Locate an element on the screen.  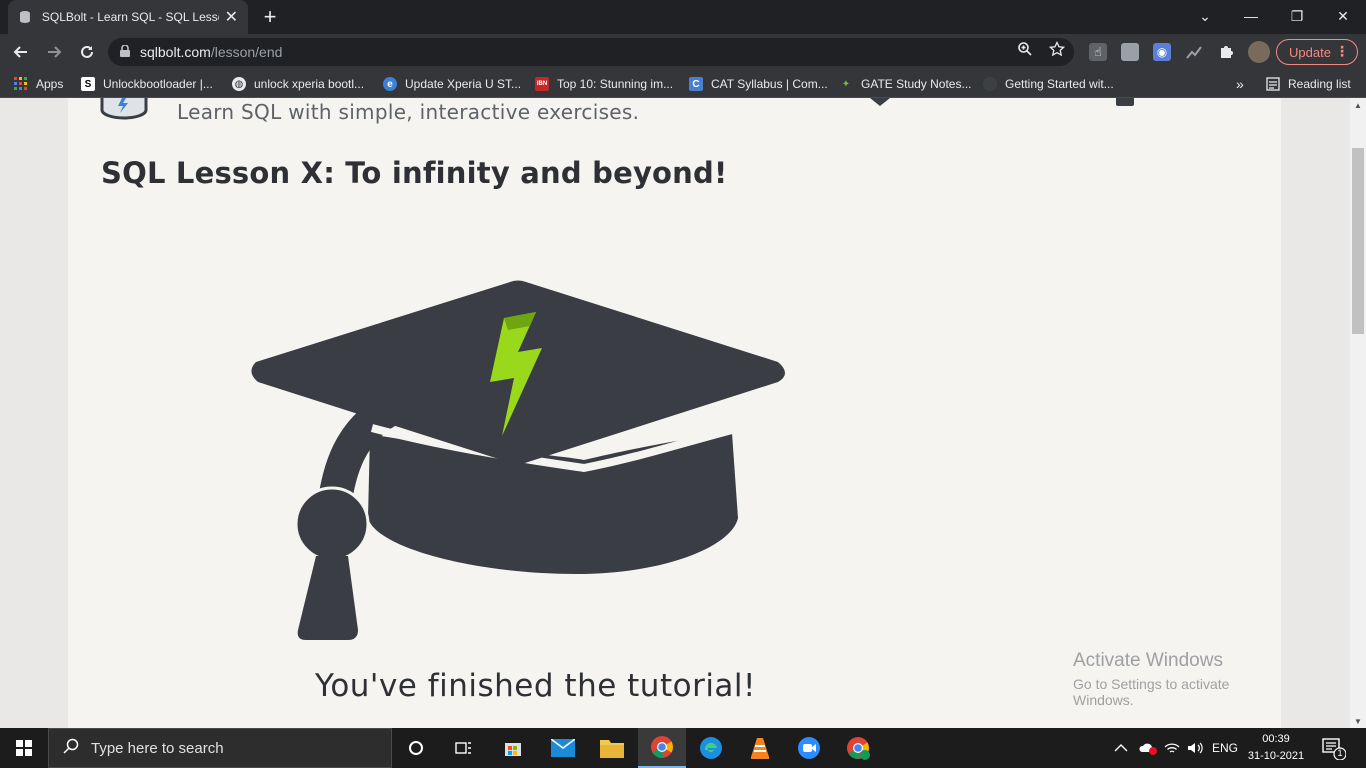
clock-date: 31-10-2021 is located at coordinates (1276, 756).